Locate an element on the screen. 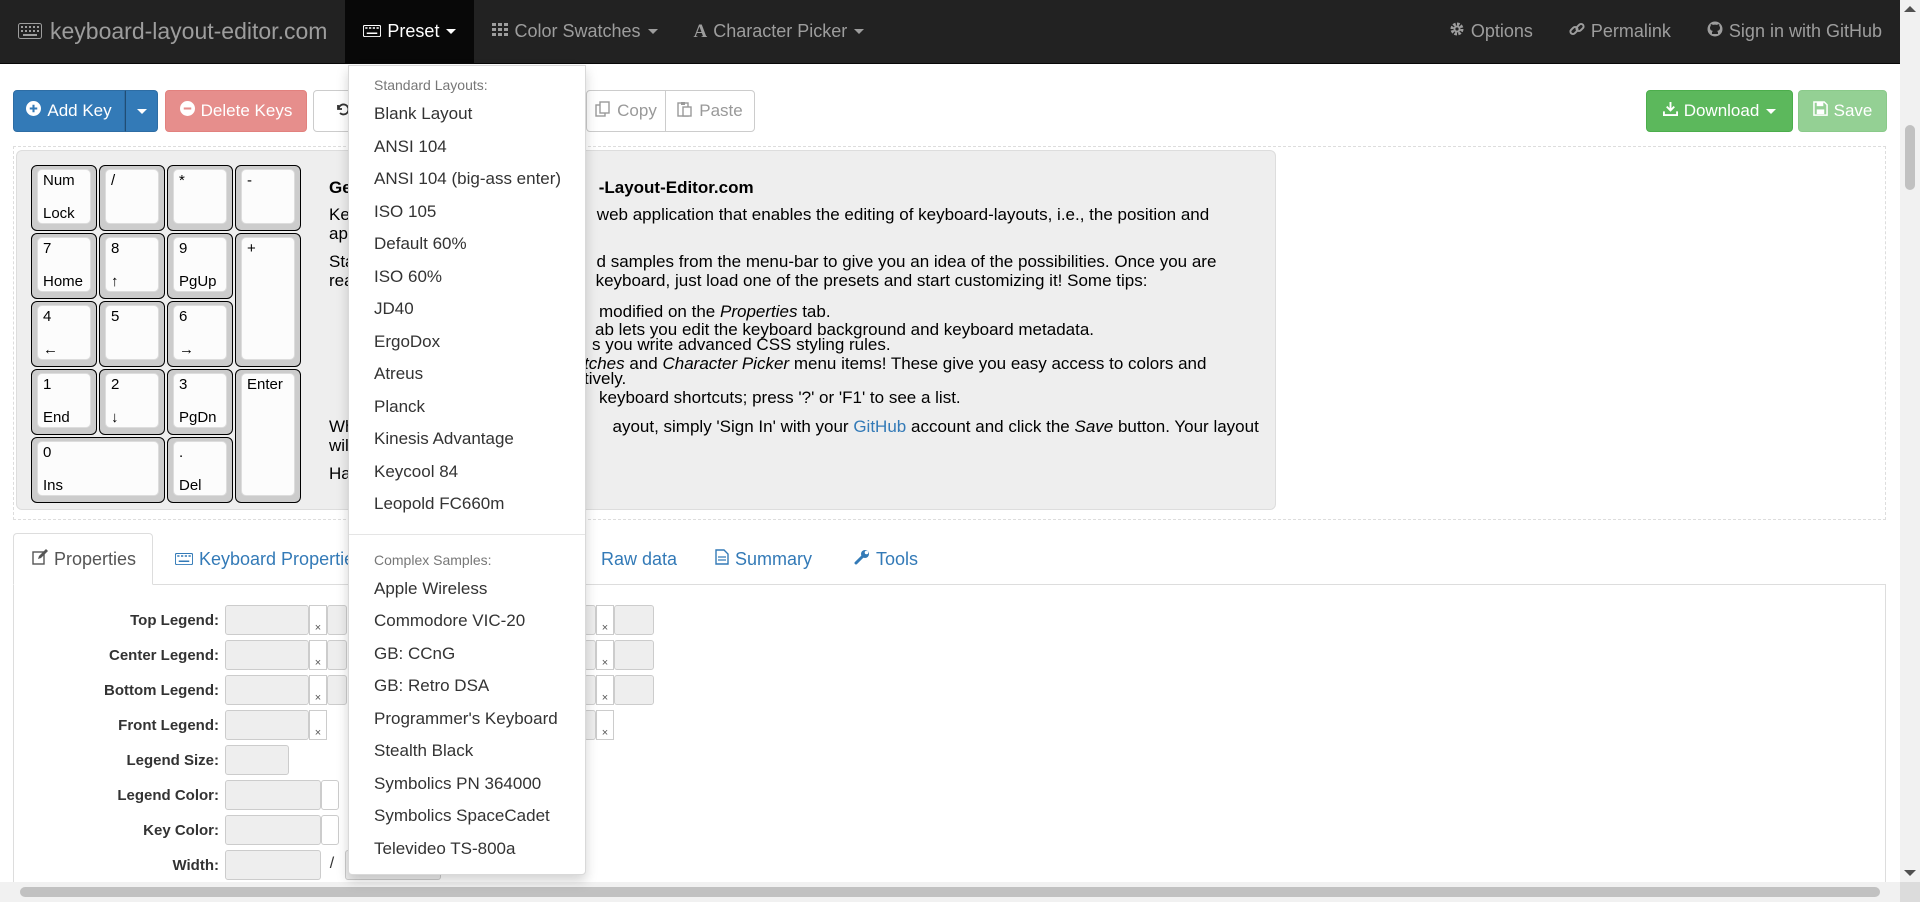 This screenshot has height=902, width=1920. width-input is located at coordinates (273, 865).